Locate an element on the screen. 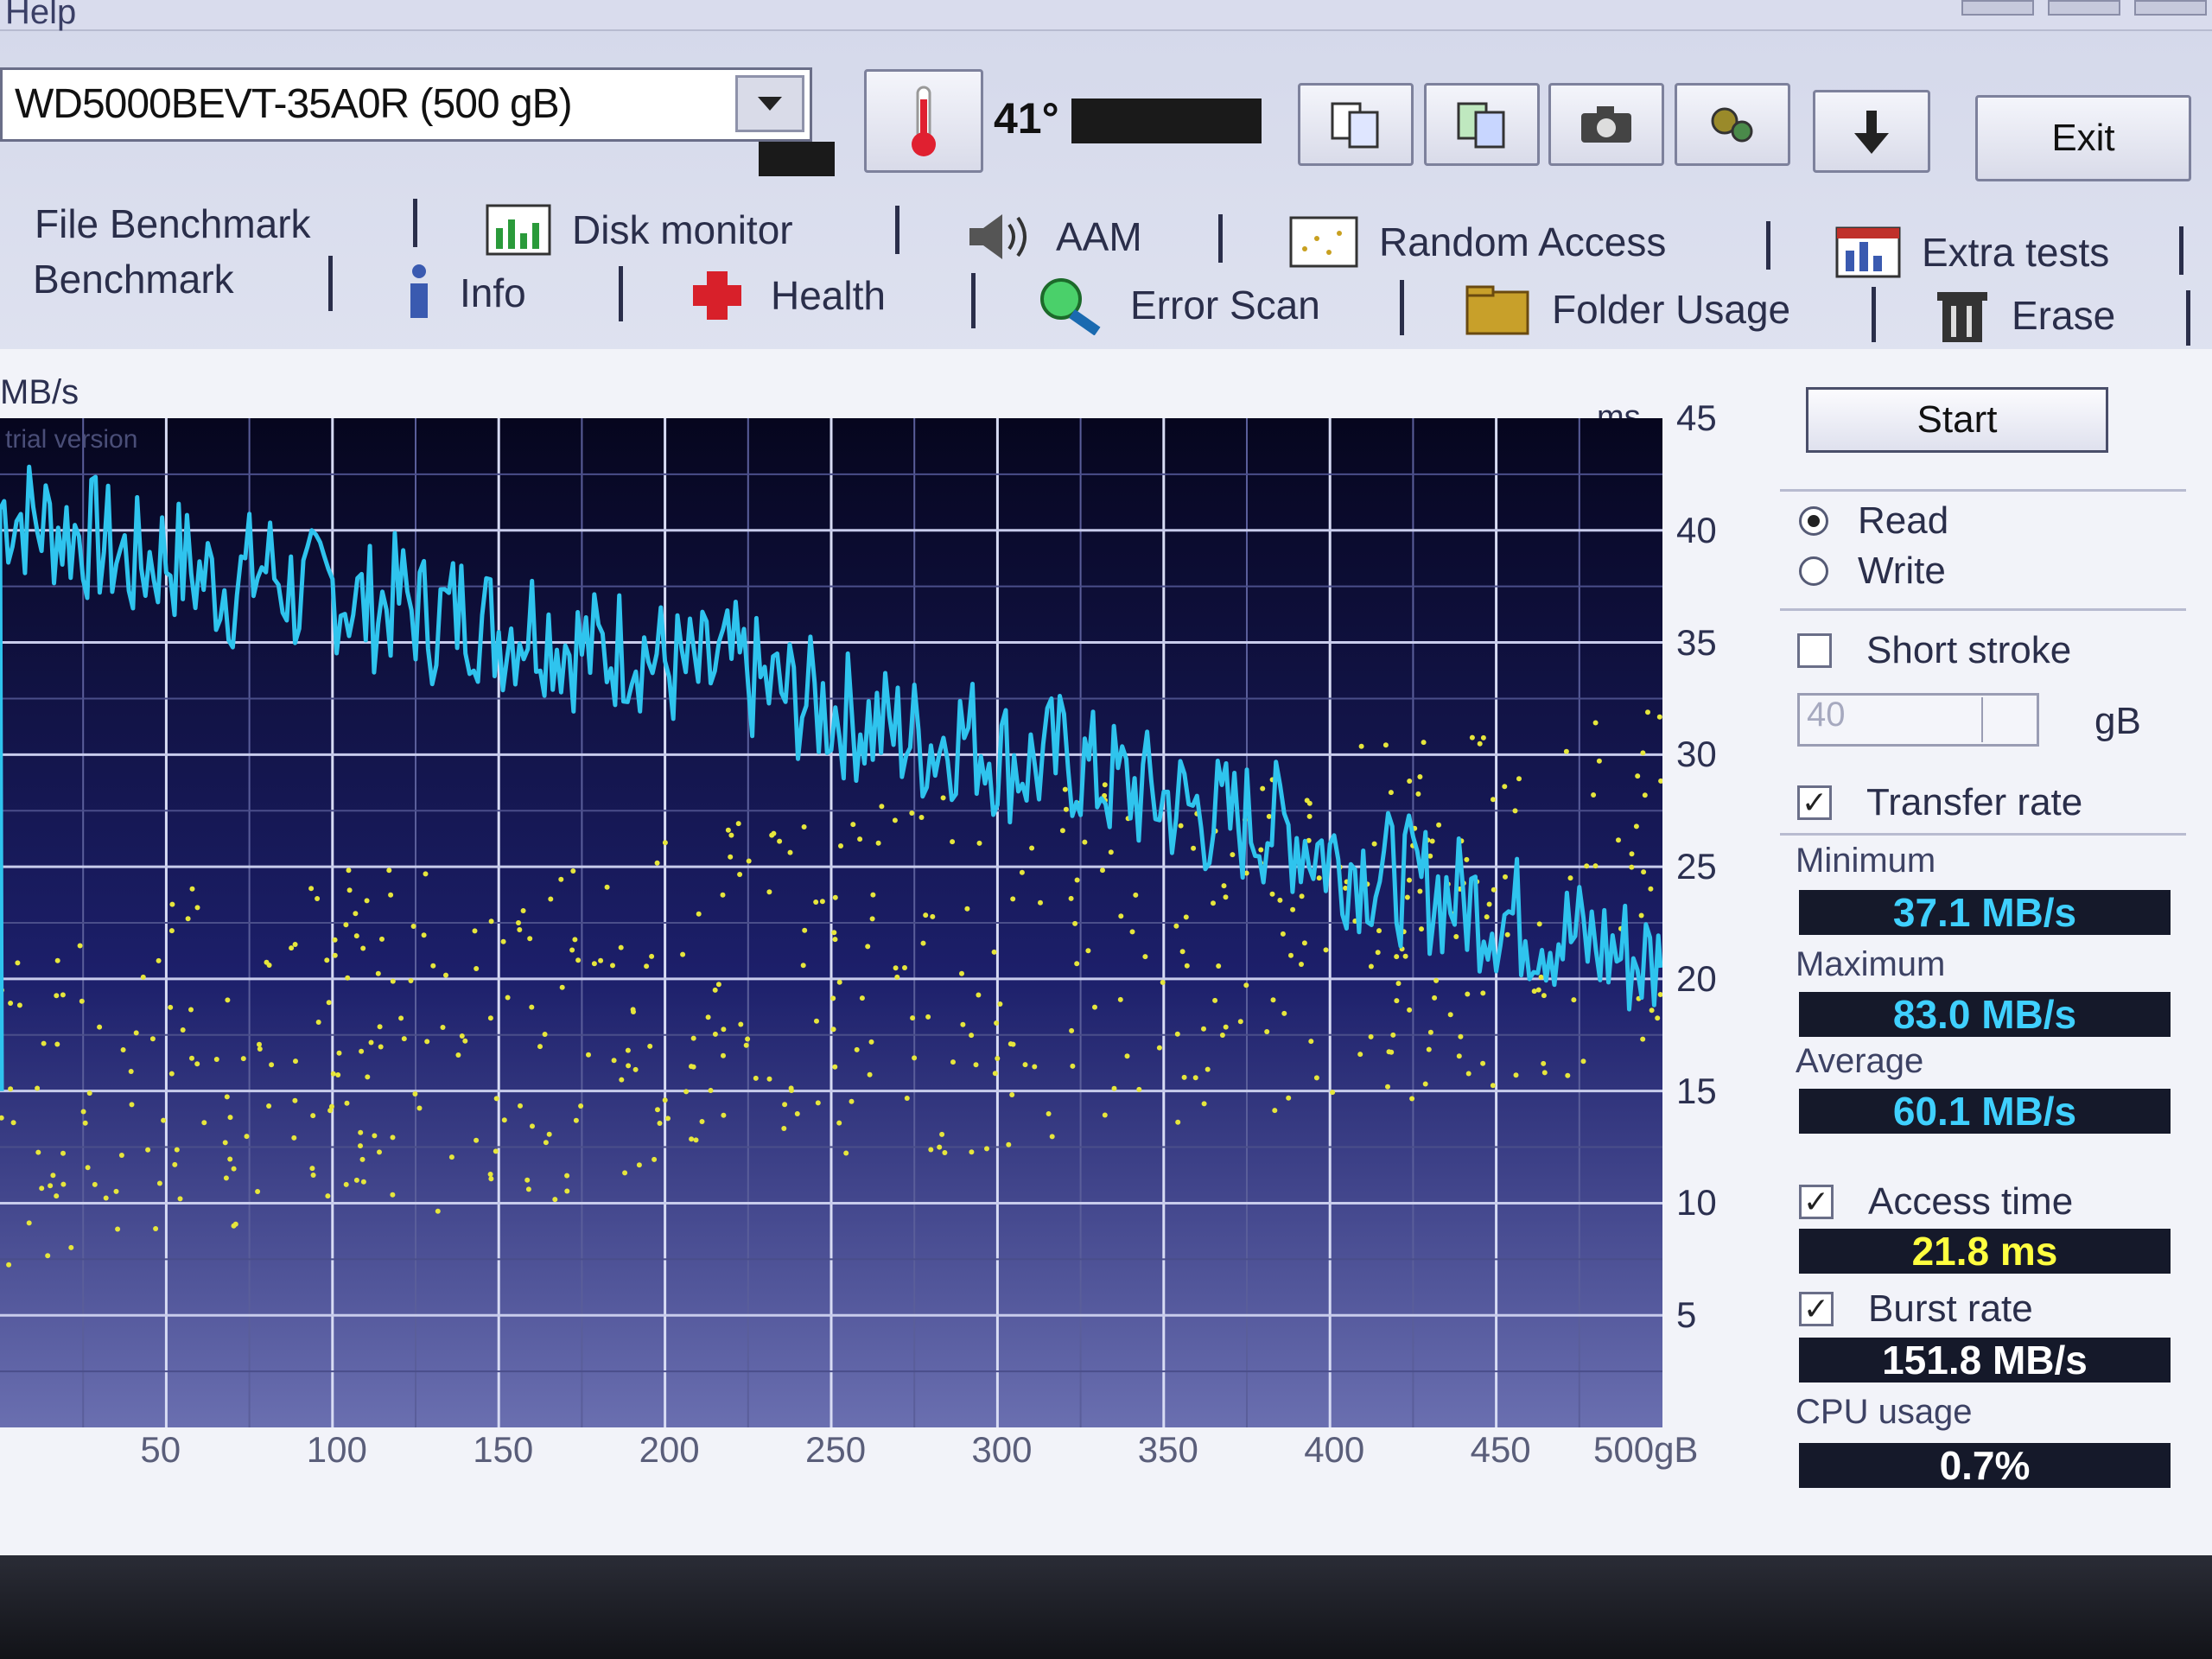  tab-folder-usage: Folder Usage is located at coordinates (1627, 309).